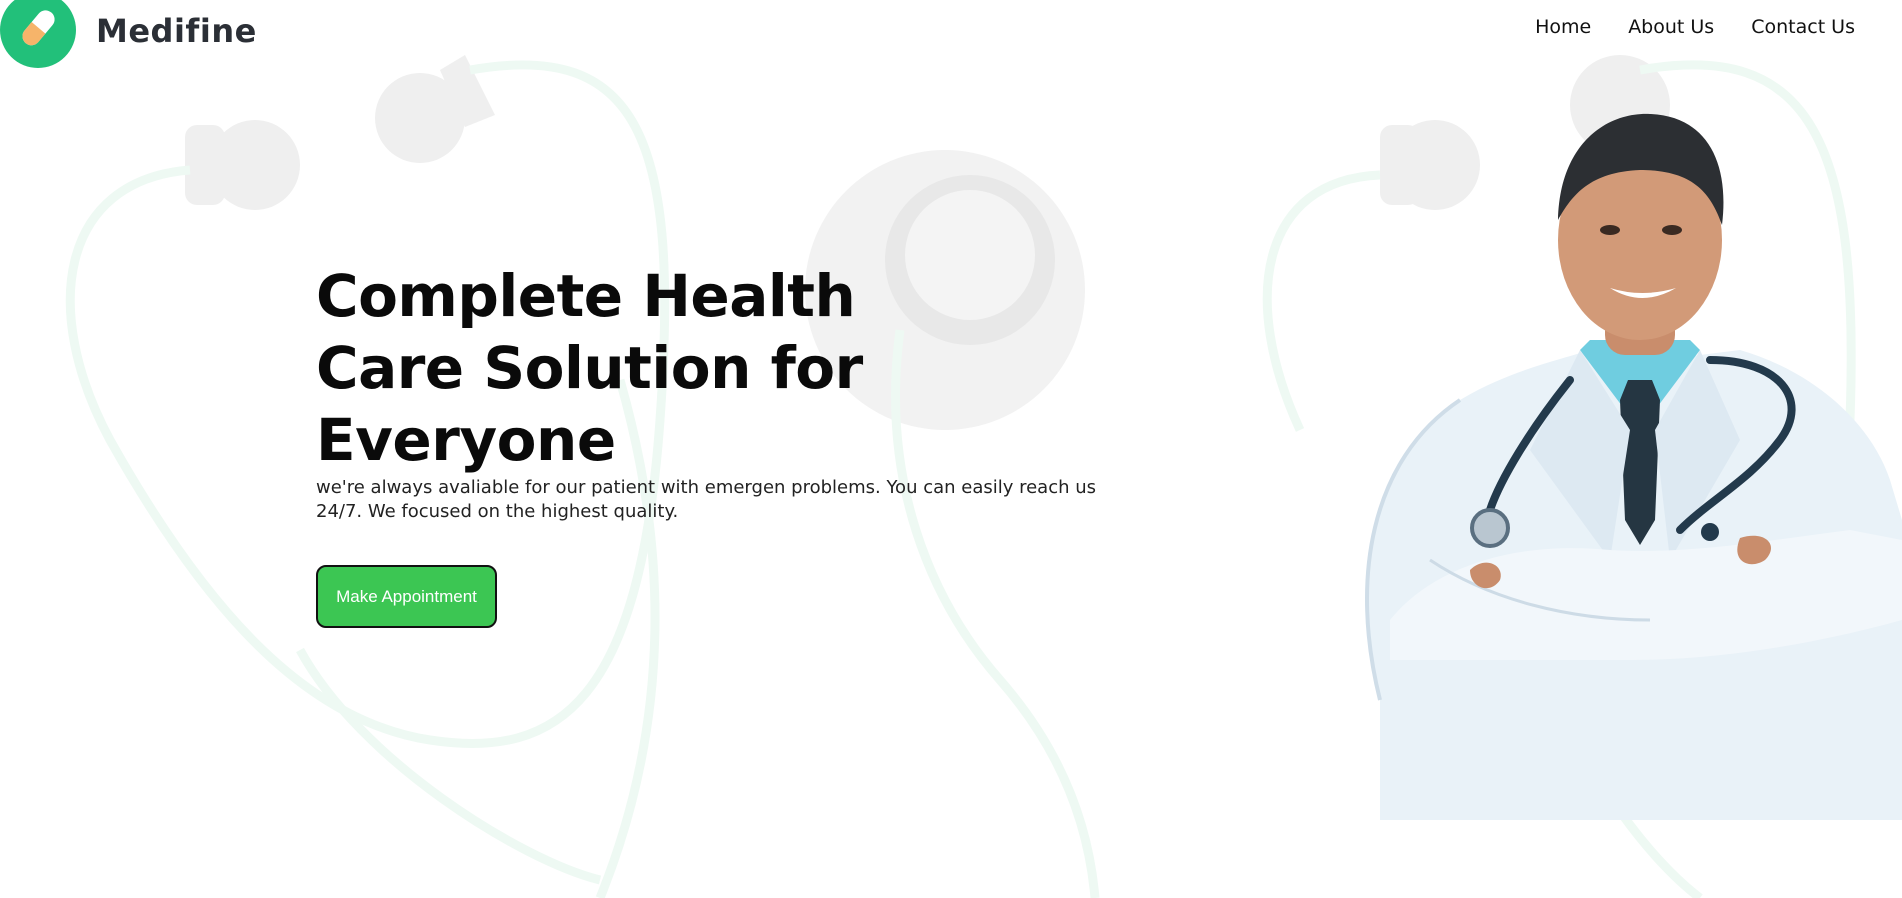 Image resolution: width=1902 pixels, height=898 pixels. I want to click on nav-about-us: About Us, so click(1671, 27).